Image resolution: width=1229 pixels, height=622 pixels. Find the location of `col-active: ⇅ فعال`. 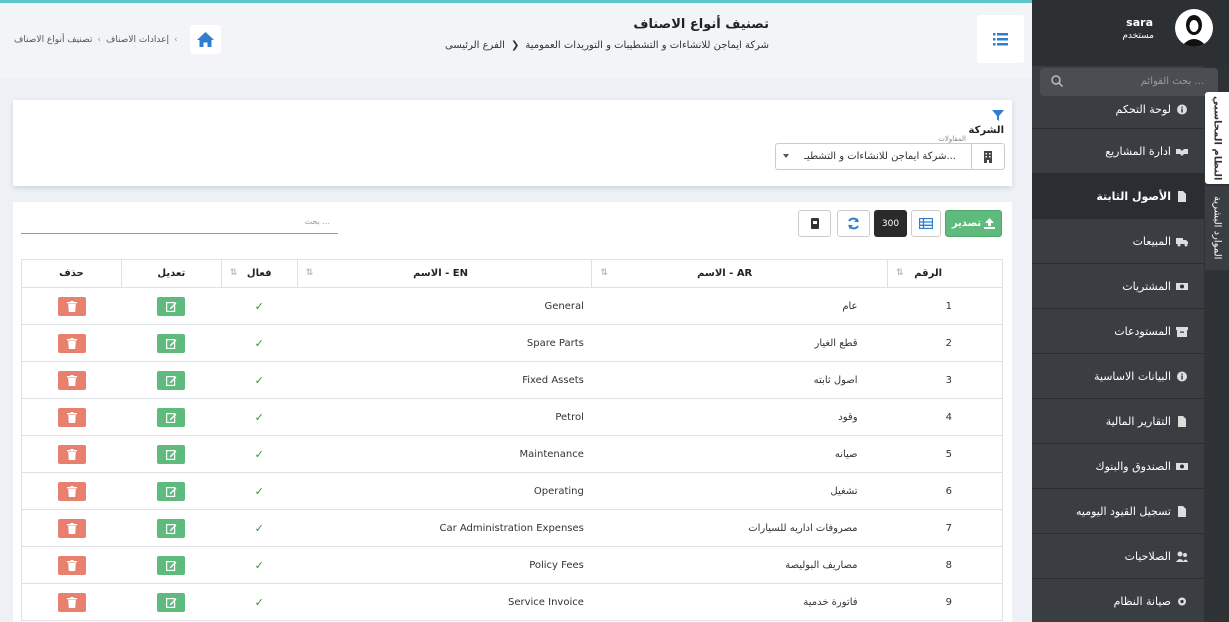

col-active: ⇅ فعال is located at coordinates (259, 273).